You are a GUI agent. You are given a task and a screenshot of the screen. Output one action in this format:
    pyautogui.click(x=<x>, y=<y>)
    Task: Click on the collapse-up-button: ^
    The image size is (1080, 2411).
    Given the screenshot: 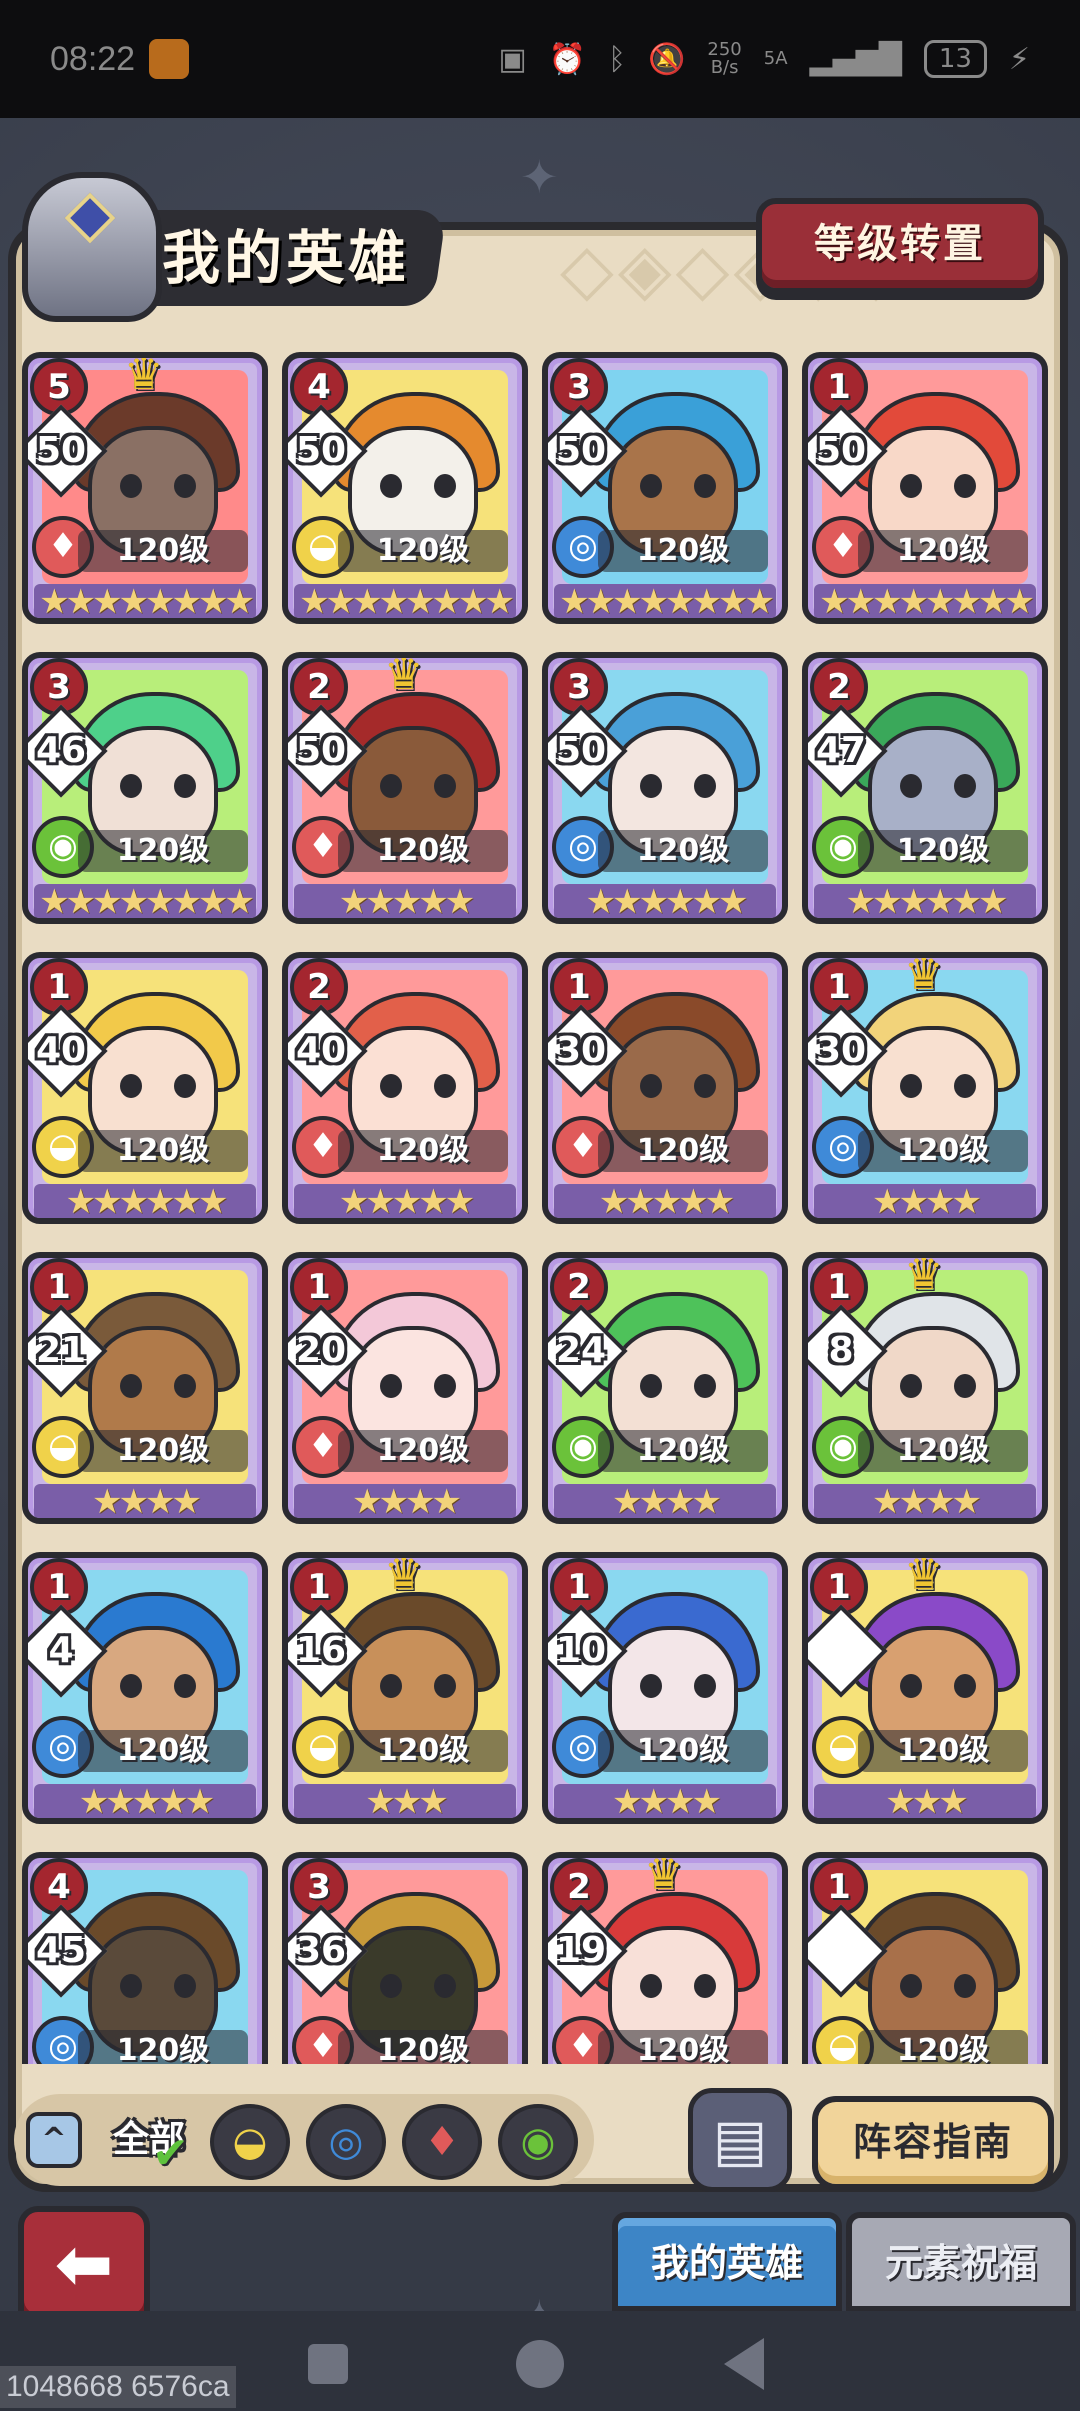 What is the action you would take?
    pyautogui.click(x=54, y=2140)
    